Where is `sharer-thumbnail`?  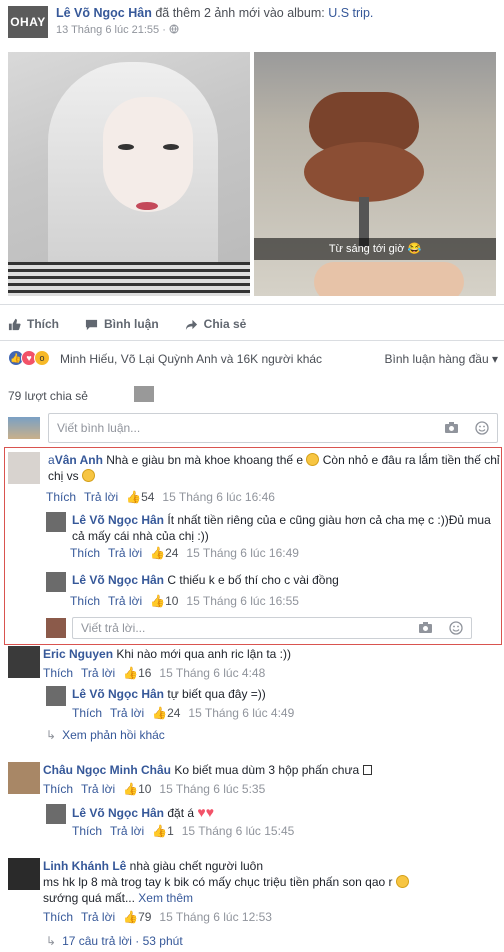 sharer-thumbnail is located at coordinates (144, 394).